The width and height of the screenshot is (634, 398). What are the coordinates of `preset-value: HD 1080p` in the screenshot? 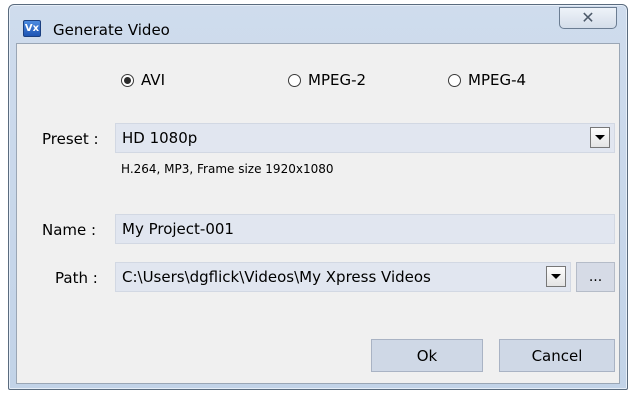 It's located at (160, 138).